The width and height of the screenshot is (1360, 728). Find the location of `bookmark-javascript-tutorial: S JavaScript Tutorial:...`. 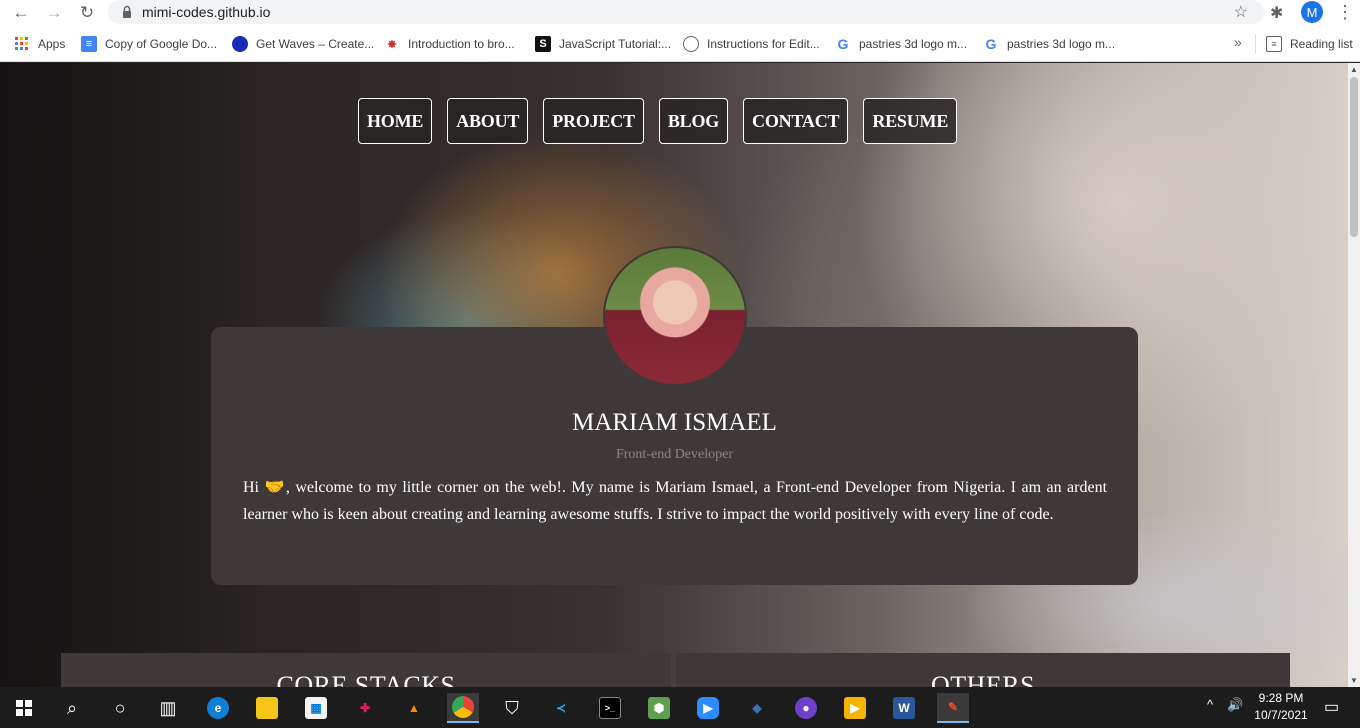

bookmark-javascript-tutorial: S JavaScript Tutorial:... is located at coordinates (603, 44).